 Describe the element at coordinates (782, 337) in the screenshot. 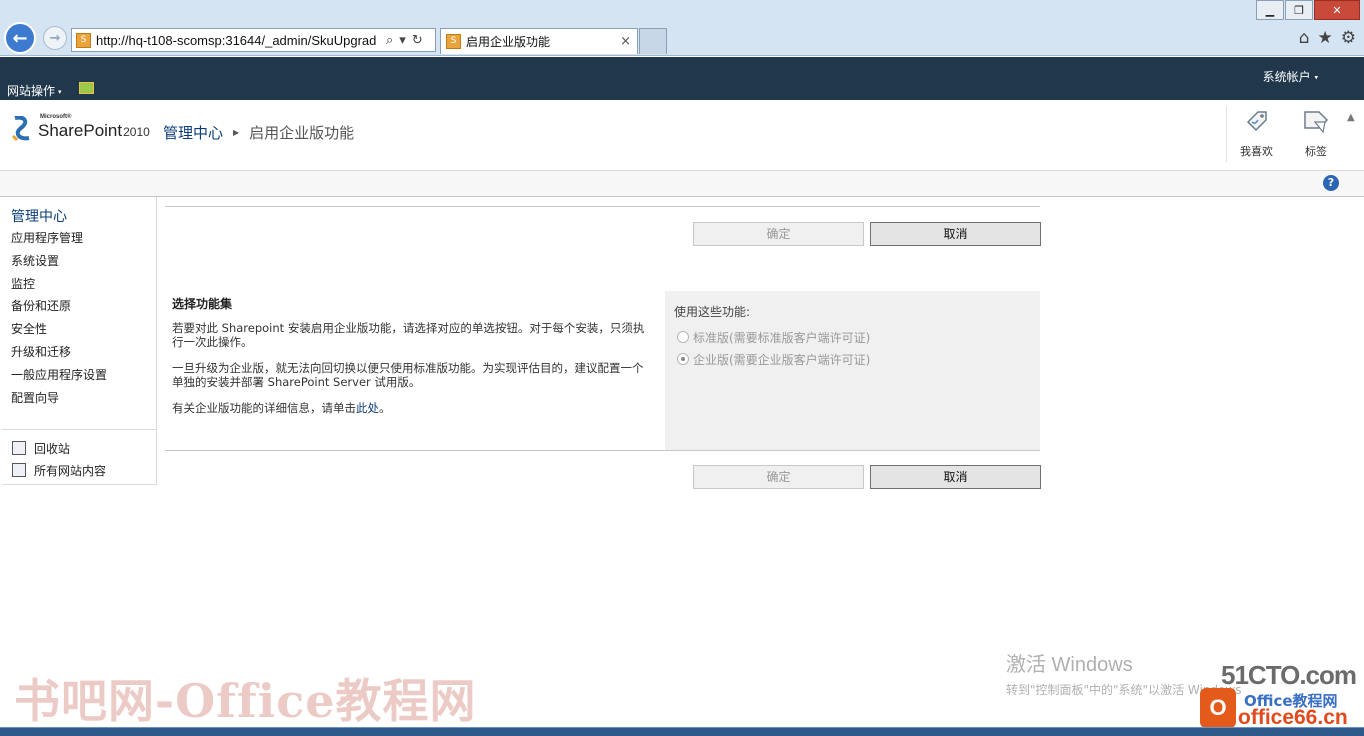

I see `standard-option-label: 标准版(需要标准版客户端许可证)` at that location.